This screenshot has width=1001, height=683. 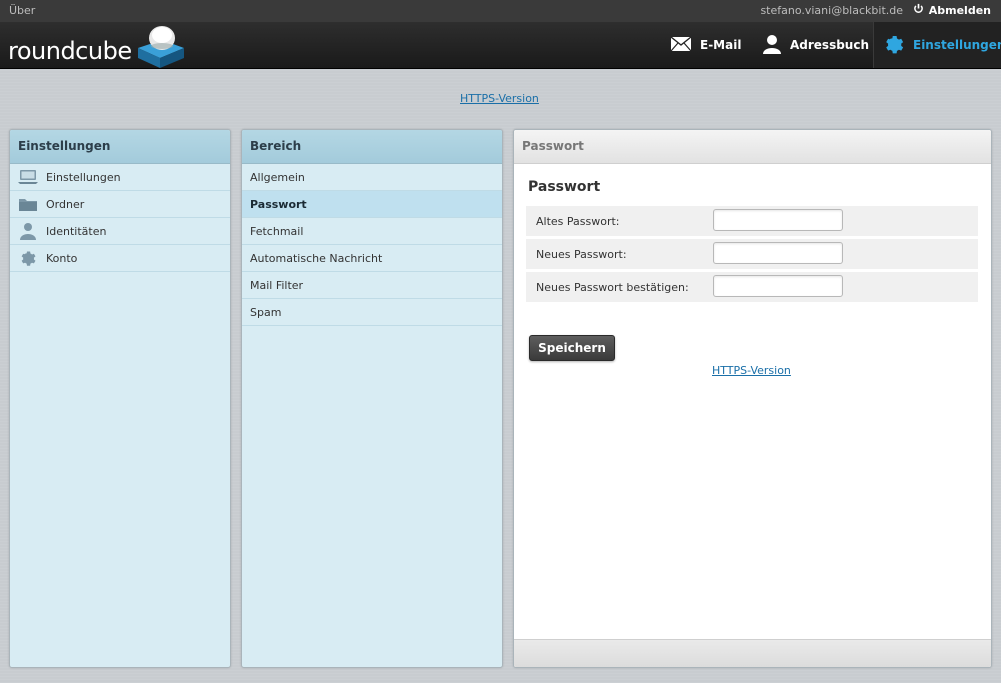 I want to click on envelope-icon, so click(x=681, y=45).